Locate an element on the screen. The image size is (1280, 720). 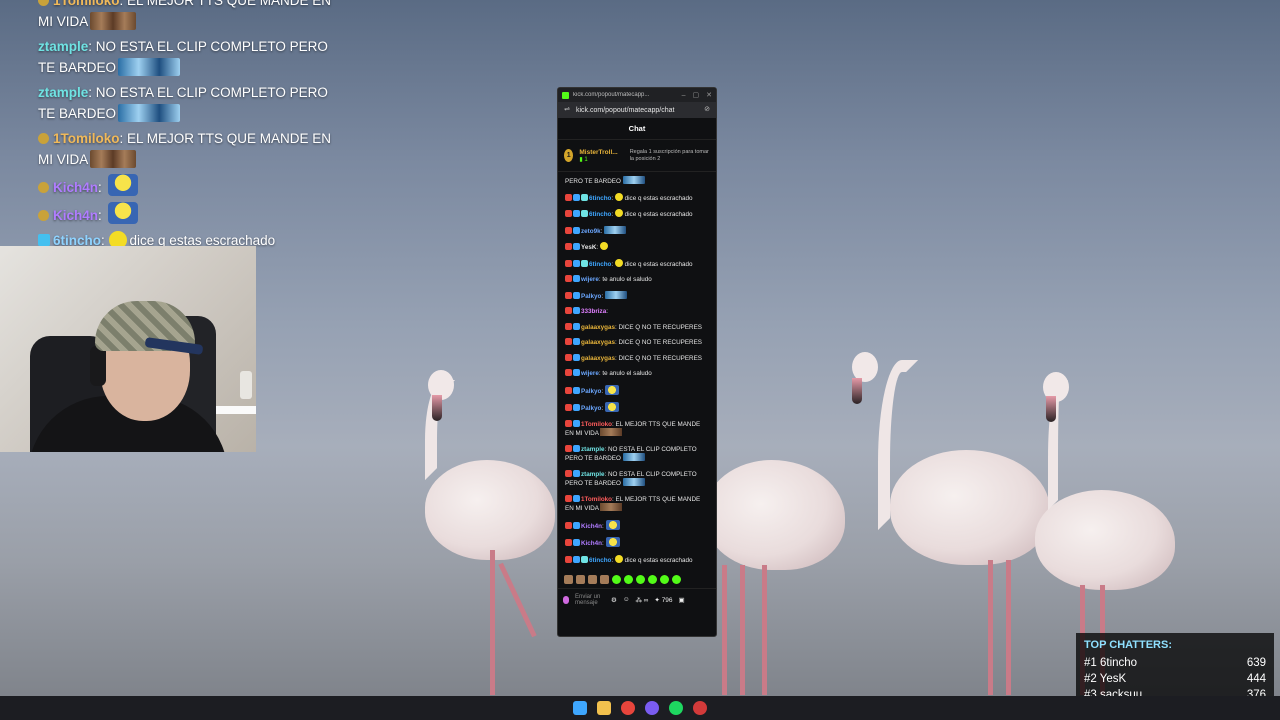
url-text: kick.com/popout/matecapp/chat is located at coordinates (637, 110).